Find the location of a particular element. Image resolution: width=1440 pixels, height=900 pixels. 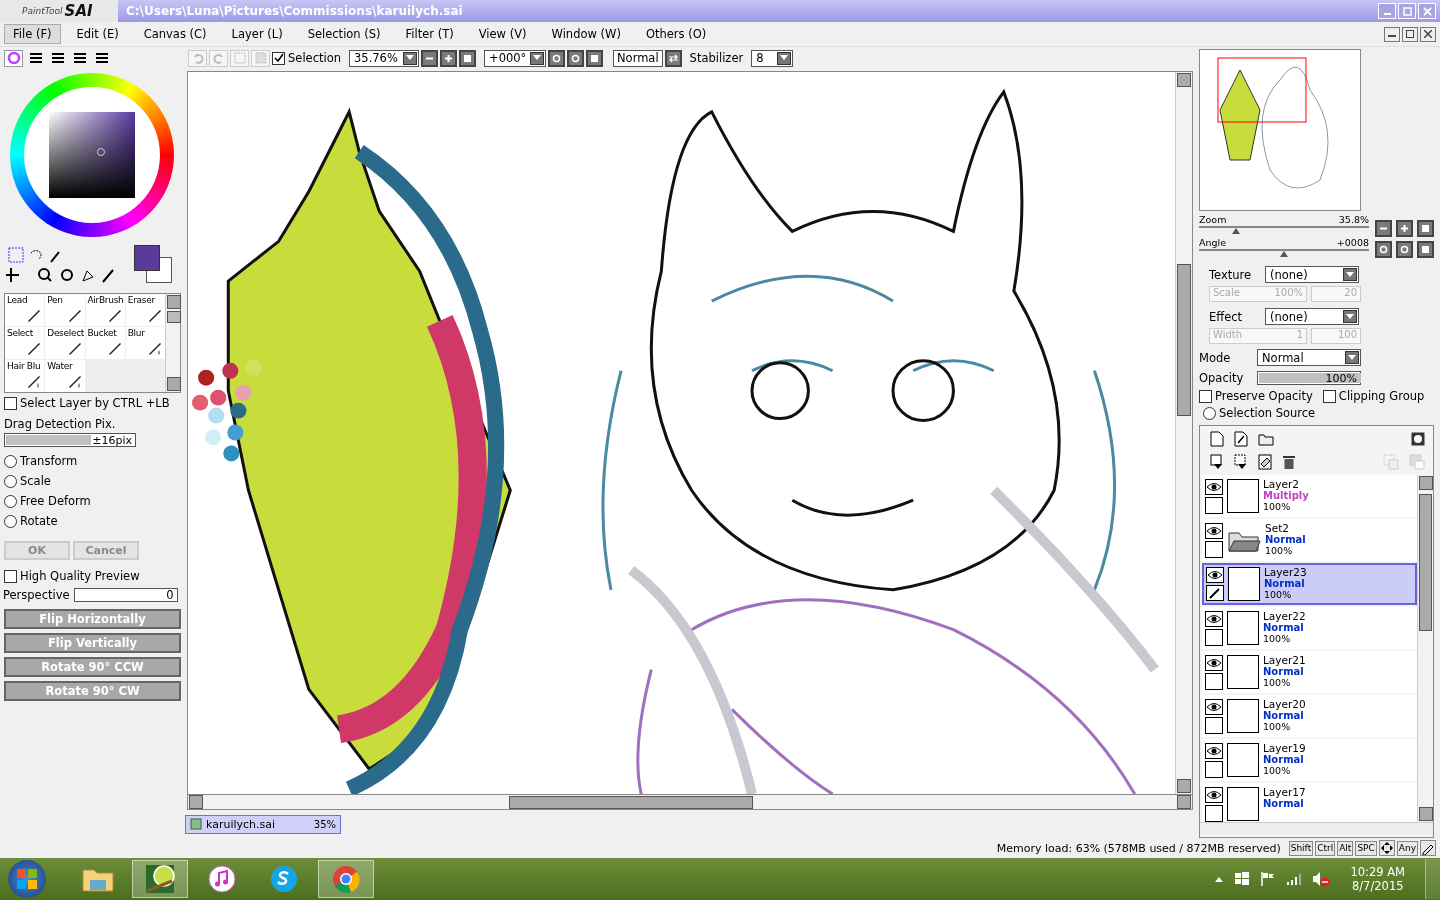

transform-radio: Transform is located at coordinates (94, 461).